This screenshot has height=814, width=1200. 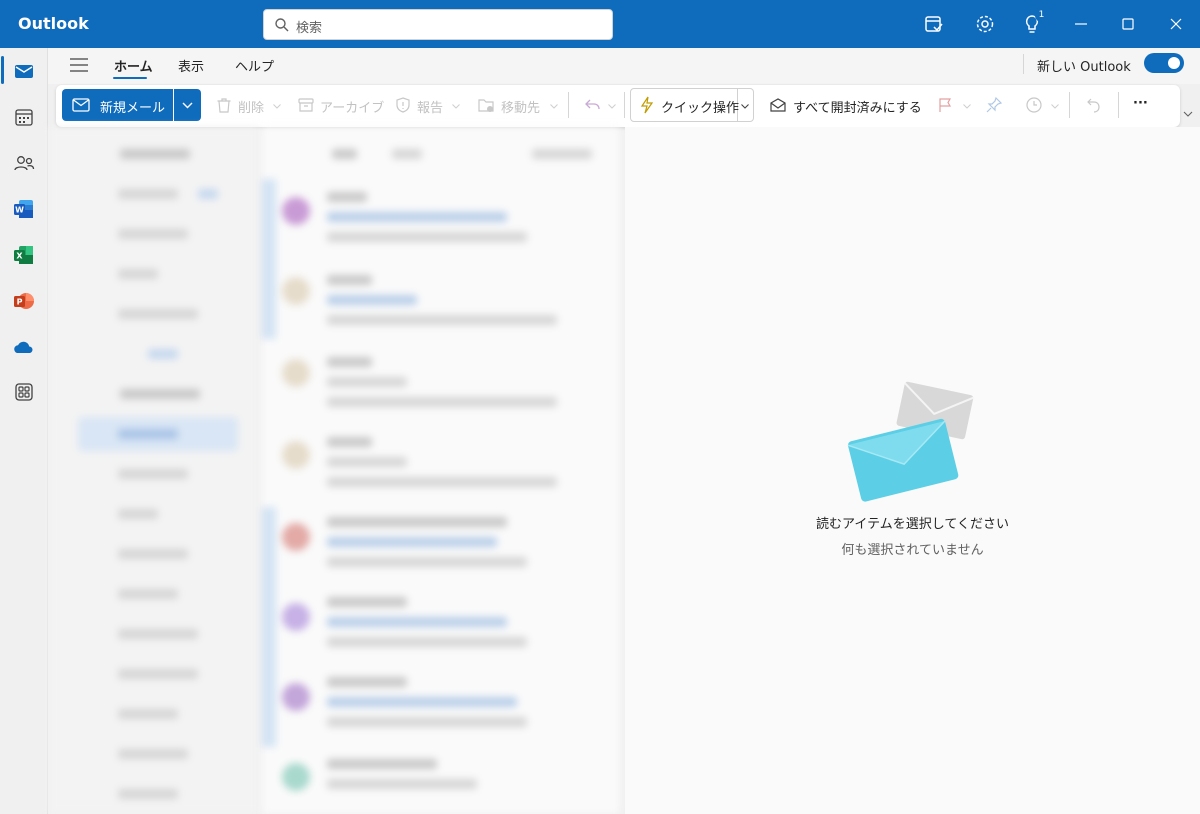 I want to click on tab-home: ホーム, so click(x=133, y=65).